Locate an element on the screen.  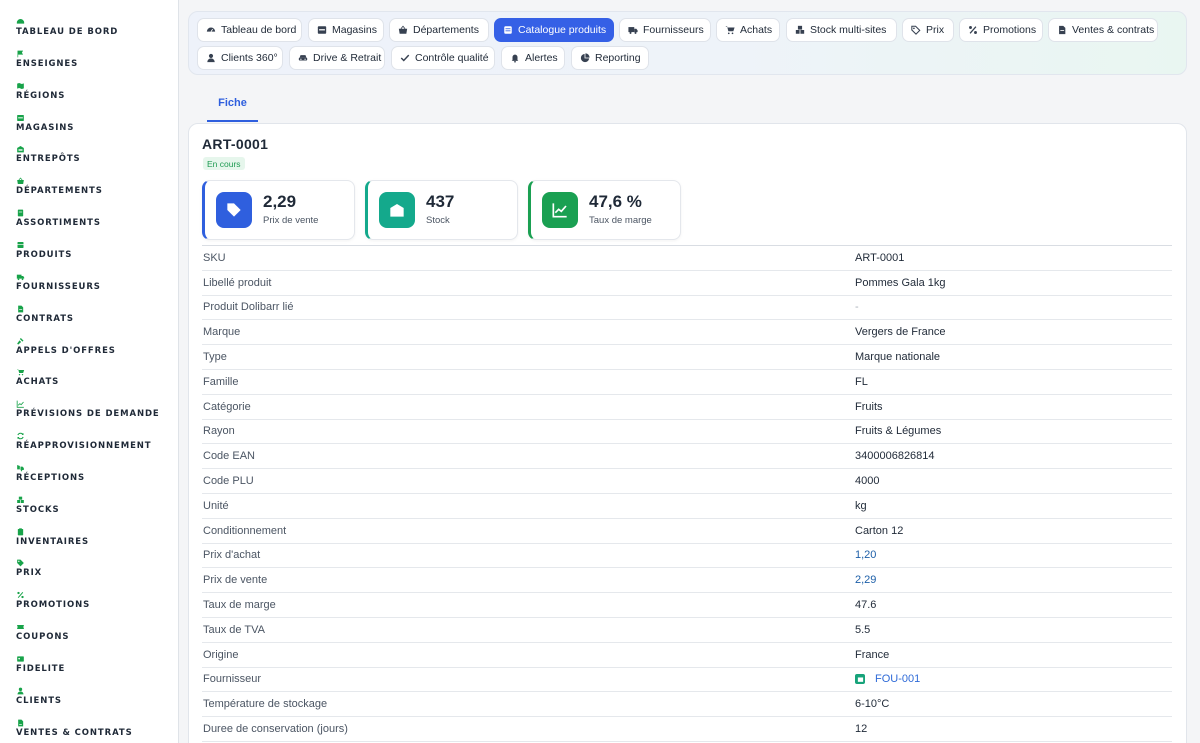
field-value-cell: FL is located at coordinates (861, 382).